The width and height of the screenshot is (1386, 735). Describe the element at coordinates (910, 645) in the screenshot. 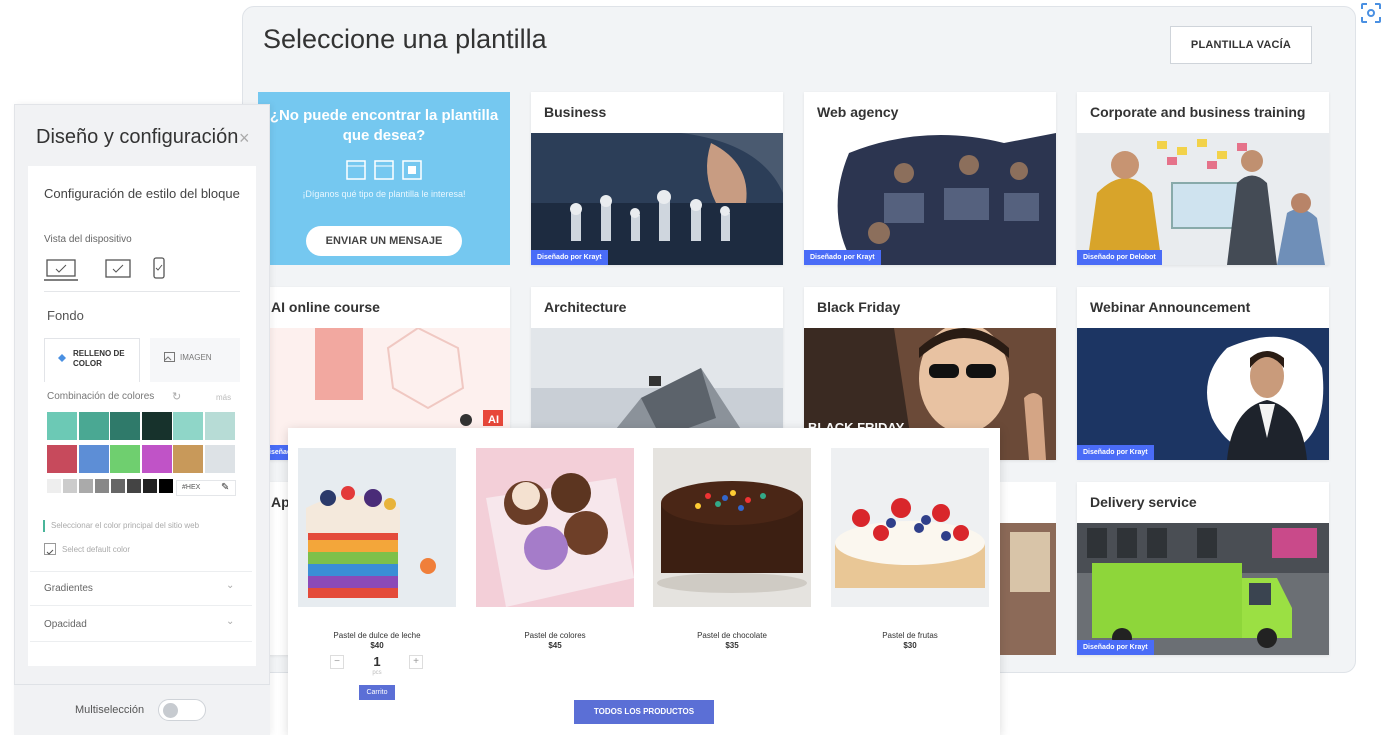

I see `product-price: $30` at that location.